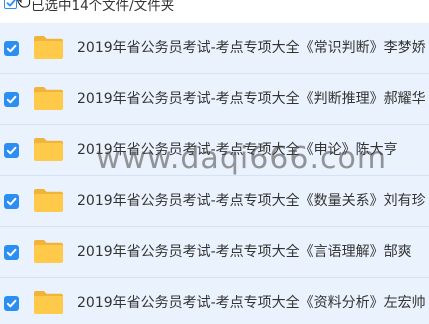 The width and height of the screenshot is (429, 324). I want to click on select-all-checkbox, so click(10, 4).